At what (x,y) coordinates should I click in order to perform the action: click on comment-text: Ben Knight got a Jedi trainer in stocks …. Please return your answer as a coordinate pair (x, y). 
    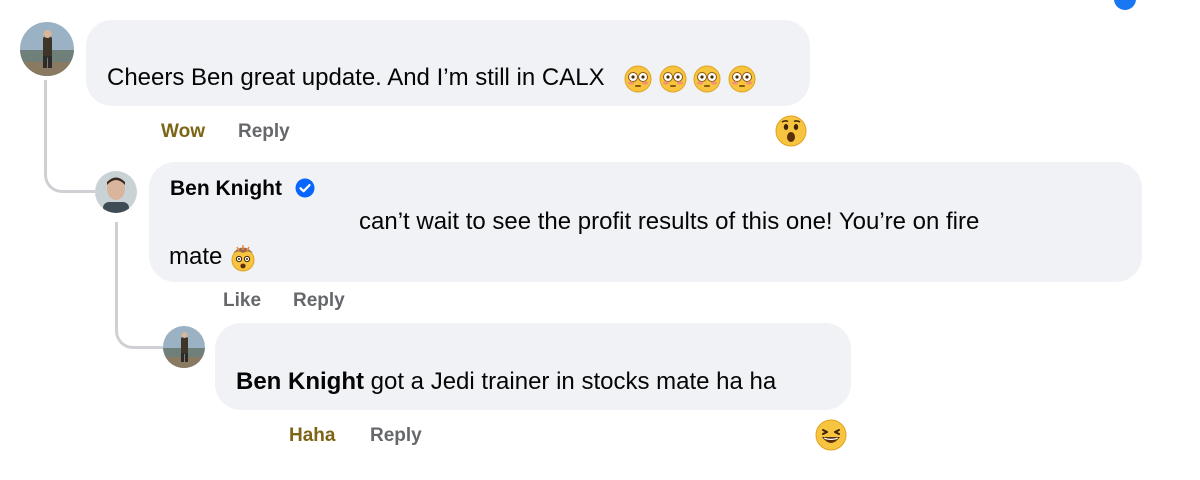
    Looking at the image, I should click on (506, 382).